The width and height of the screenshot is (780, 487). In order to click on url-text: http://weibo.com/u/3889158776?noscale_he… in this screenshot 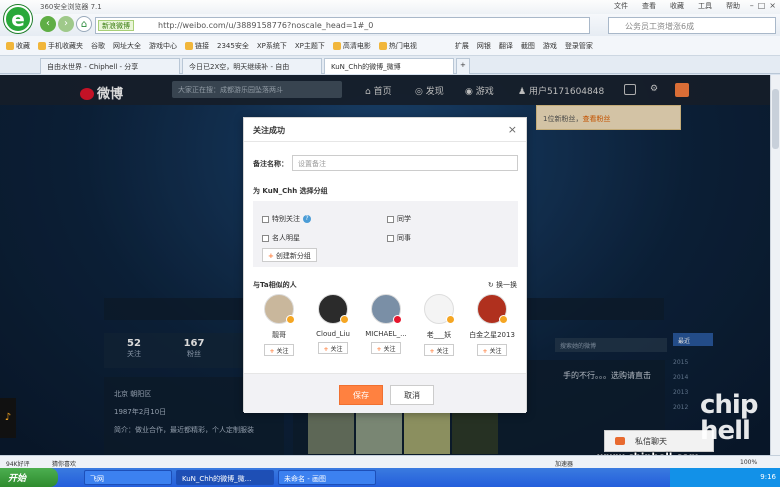, I will do `click(265, 25)`.